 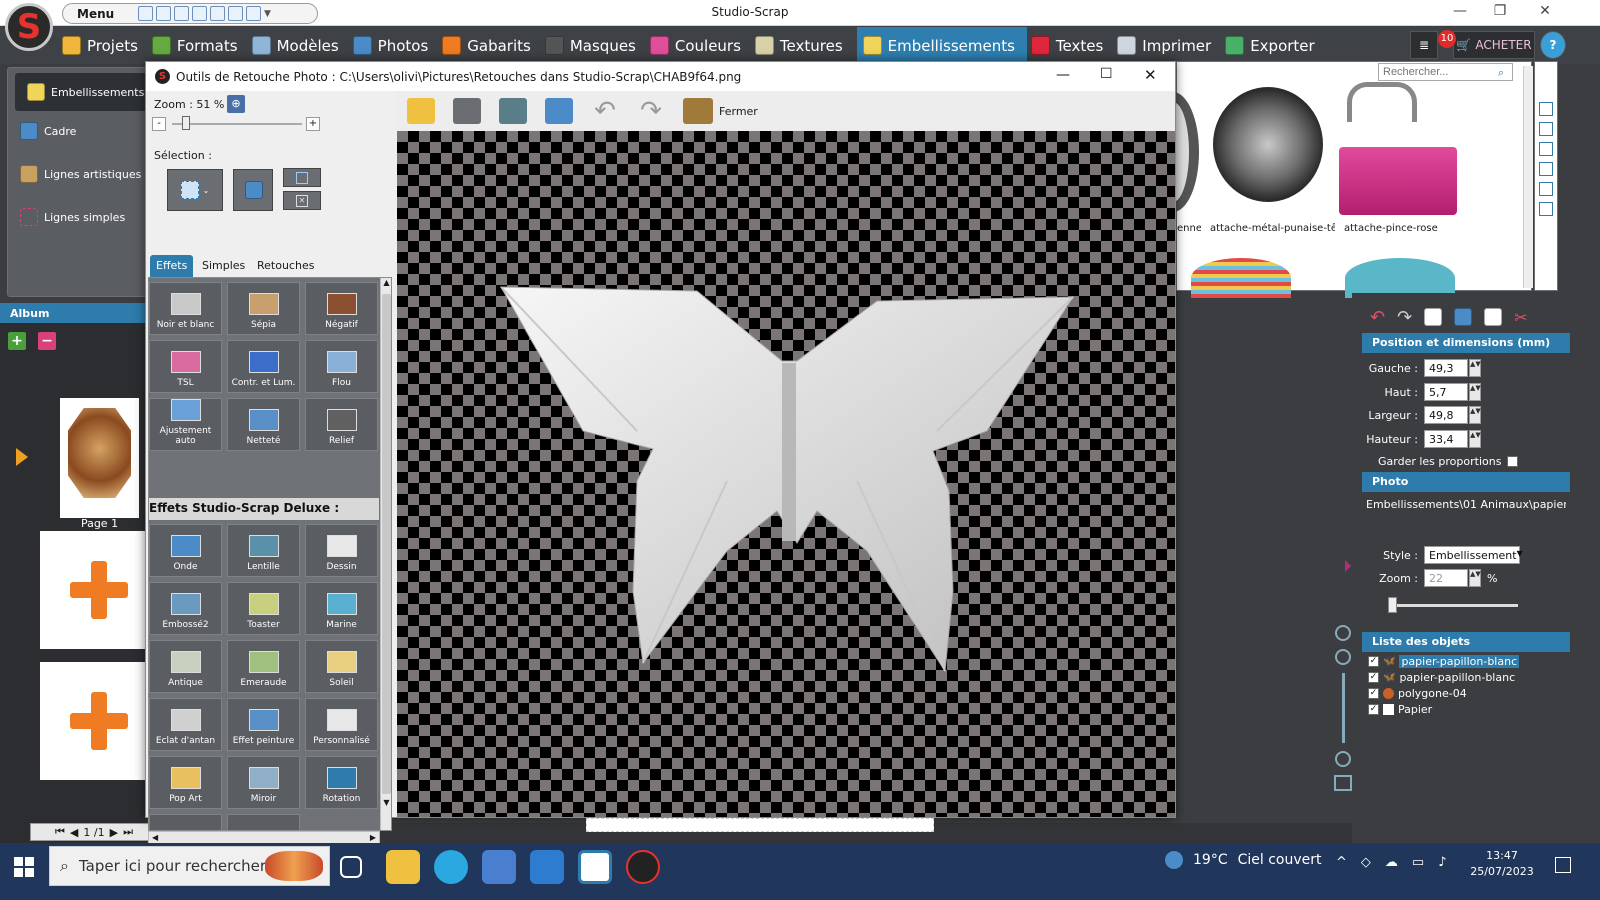 I want to click on file-explorer-icon, so click(x=403, y=867).